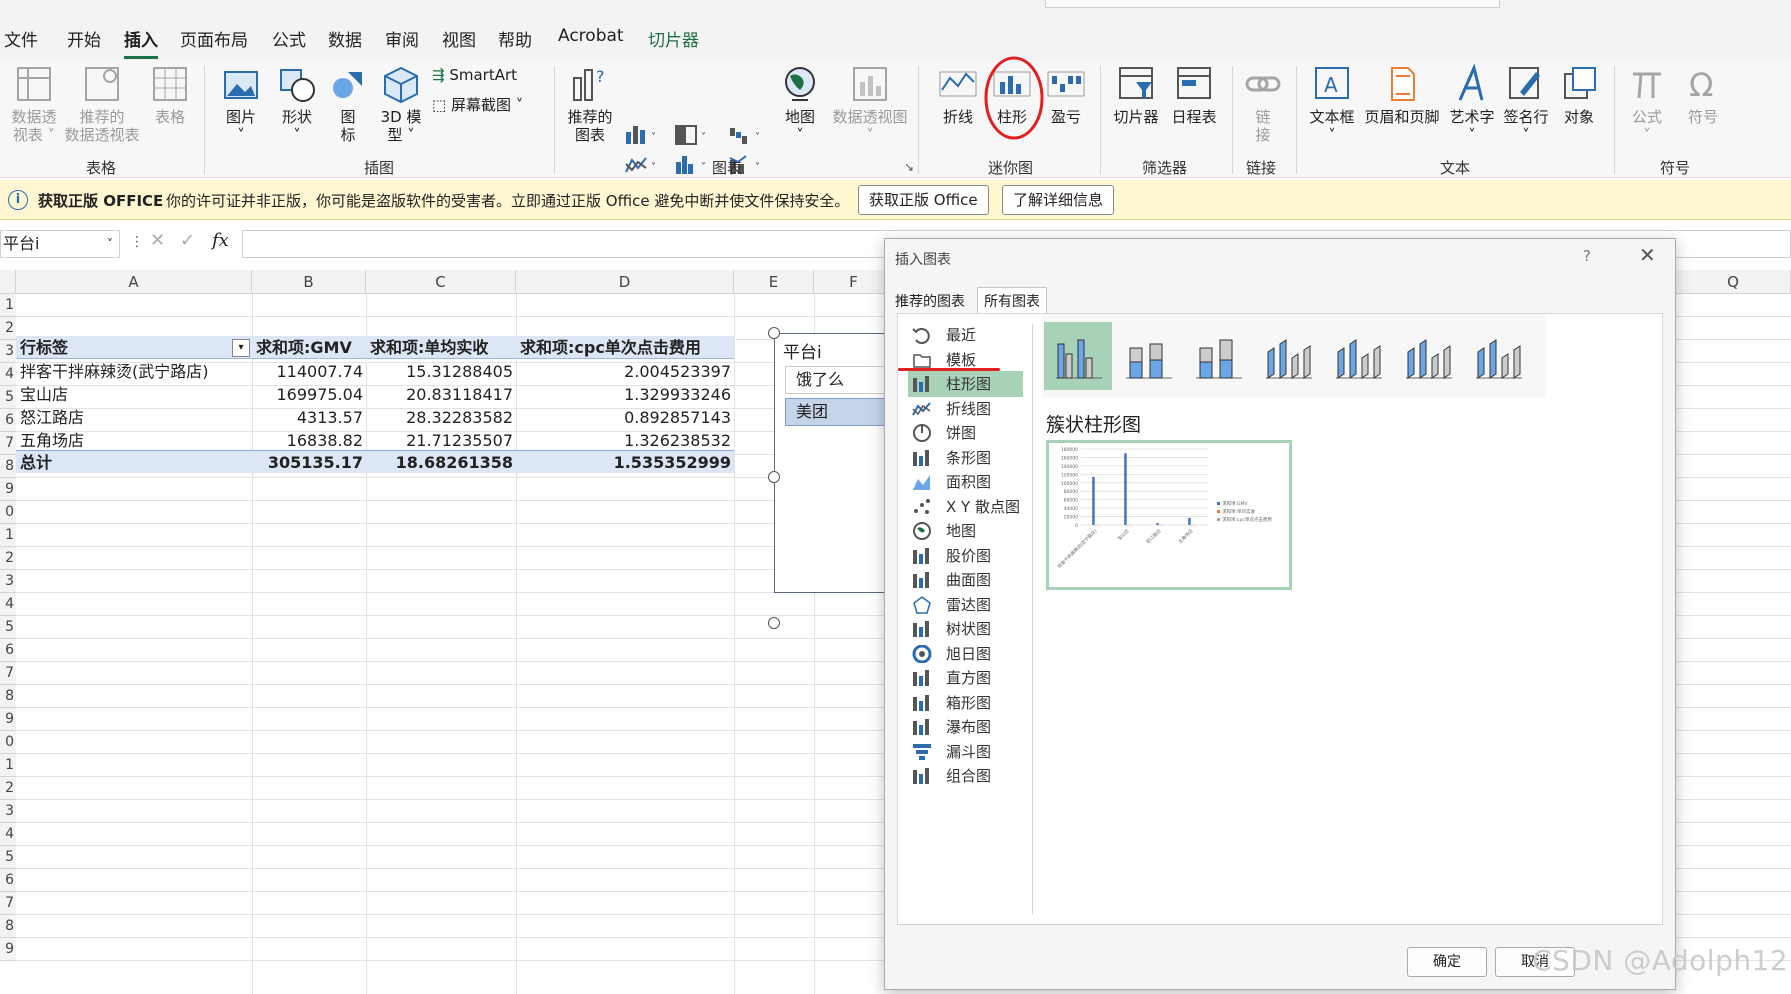 This screenshot has width=1791, height=994. Describe the element at coordinates (441, 371) in the screenshot. I see `pivot-cell-avg-revenue: 15.31288405` at that location.